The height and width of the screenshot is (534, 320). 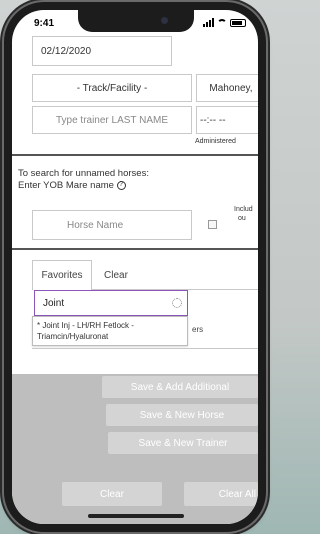 I want to click on save-add-additional-button: Save & Add Additional, so click(x=180, y=387).